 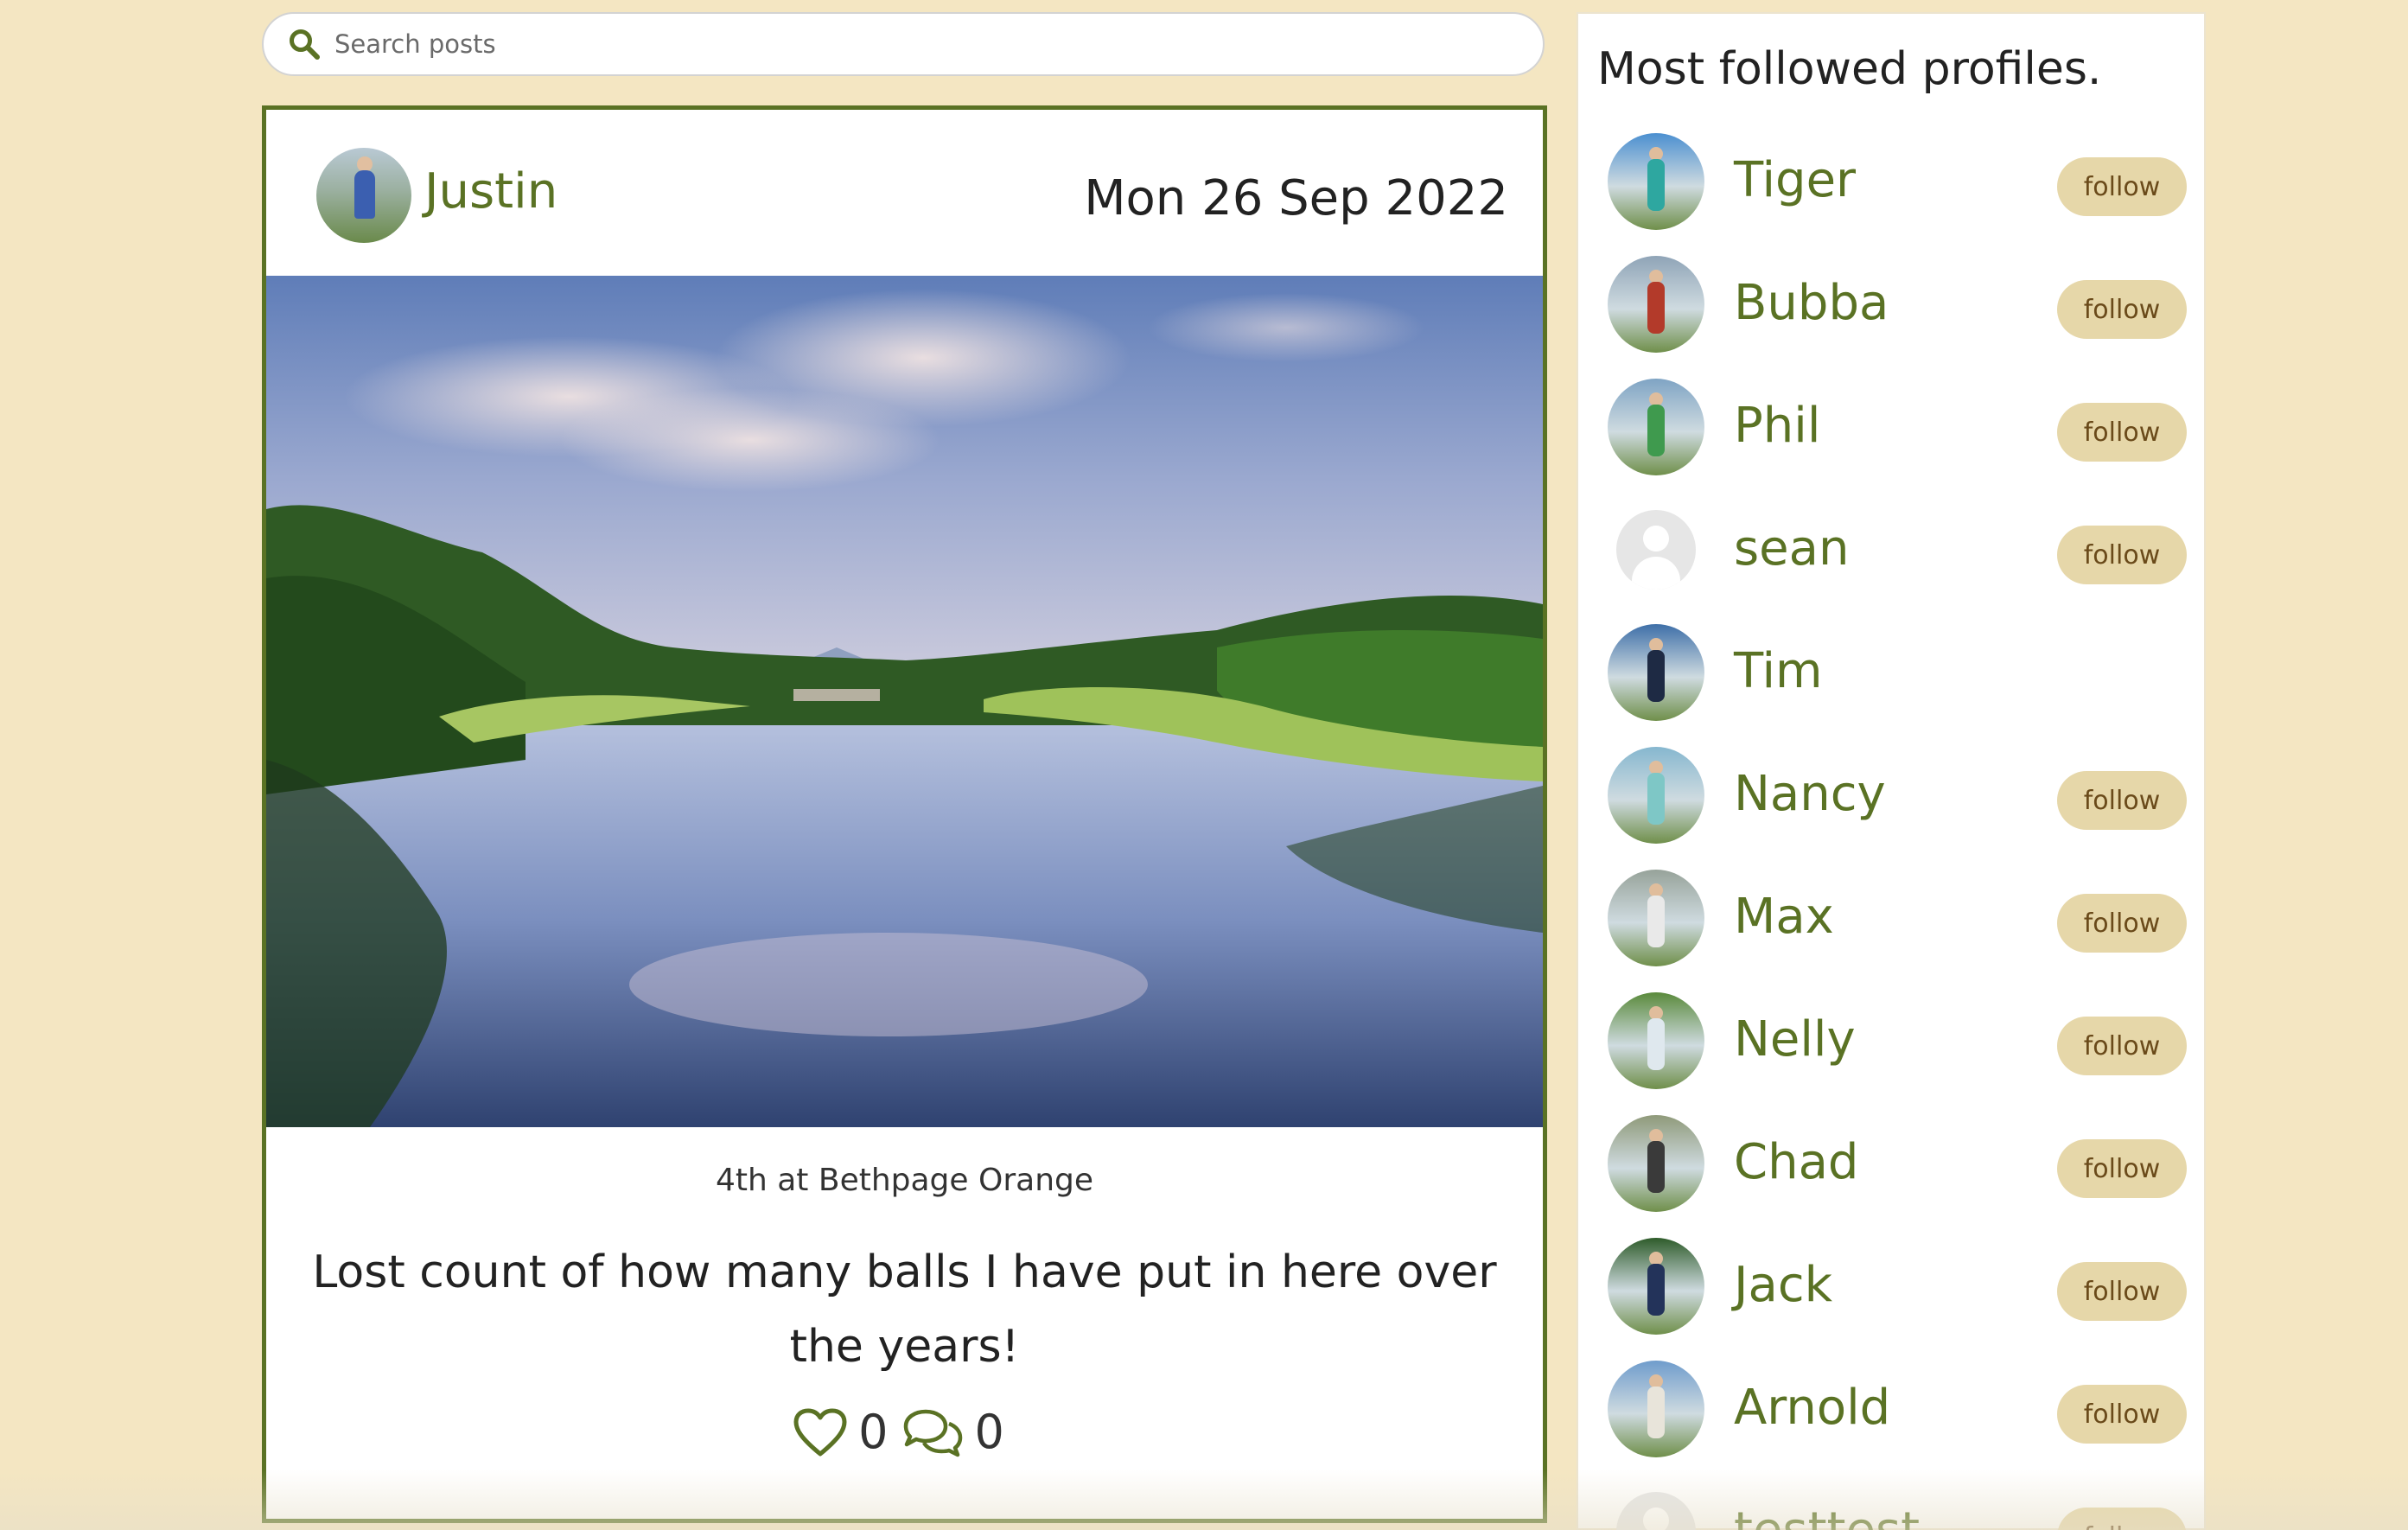 I want to click on author-avatar, so click(x=363, y=196).